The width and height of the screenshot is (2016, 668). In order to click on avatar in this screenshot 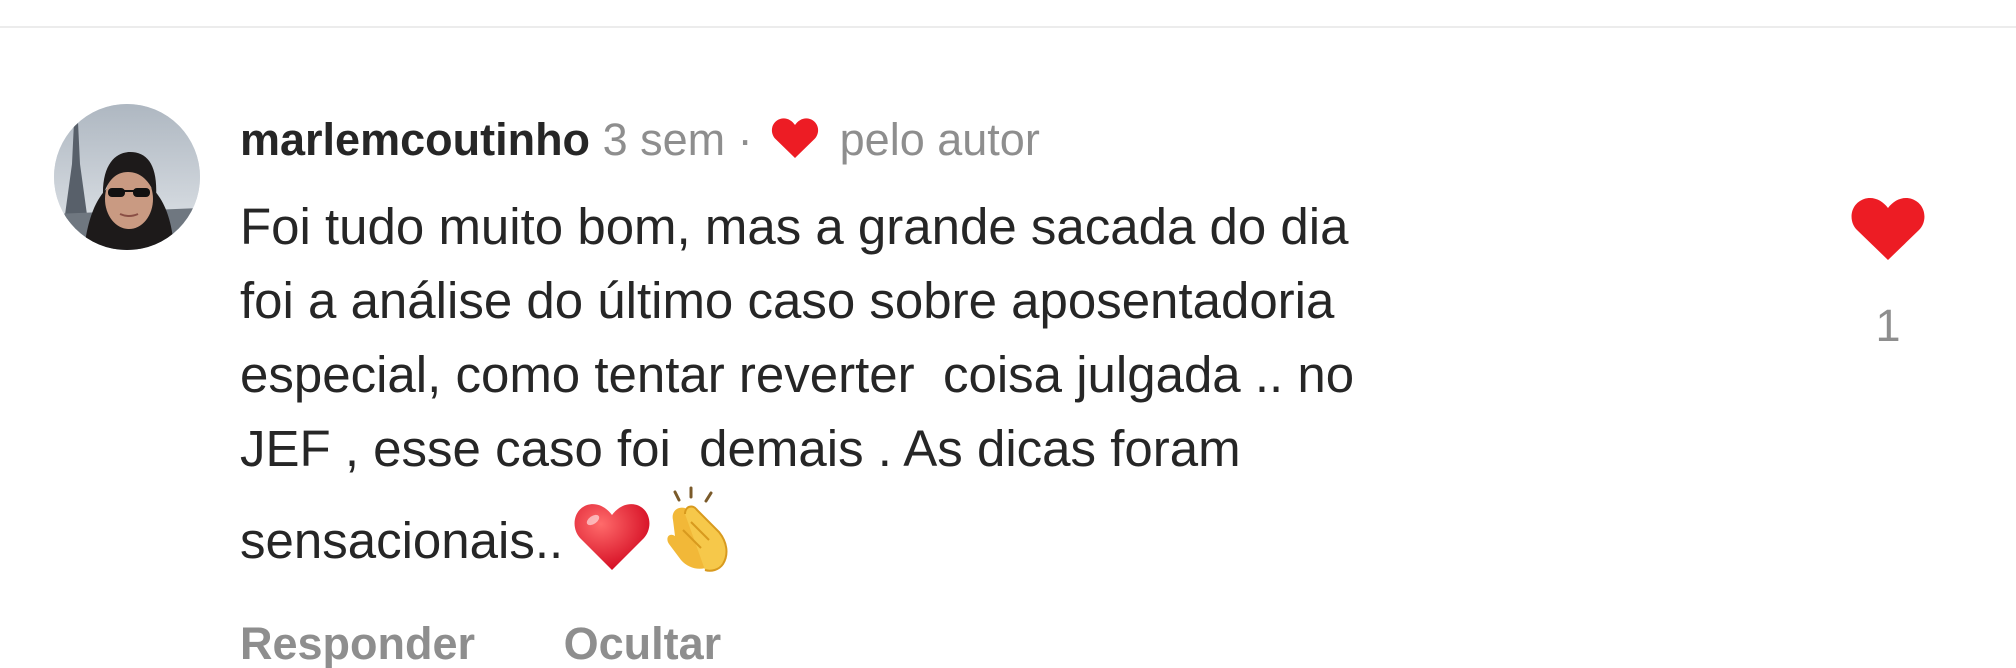, I will do `click(127, 177)`.